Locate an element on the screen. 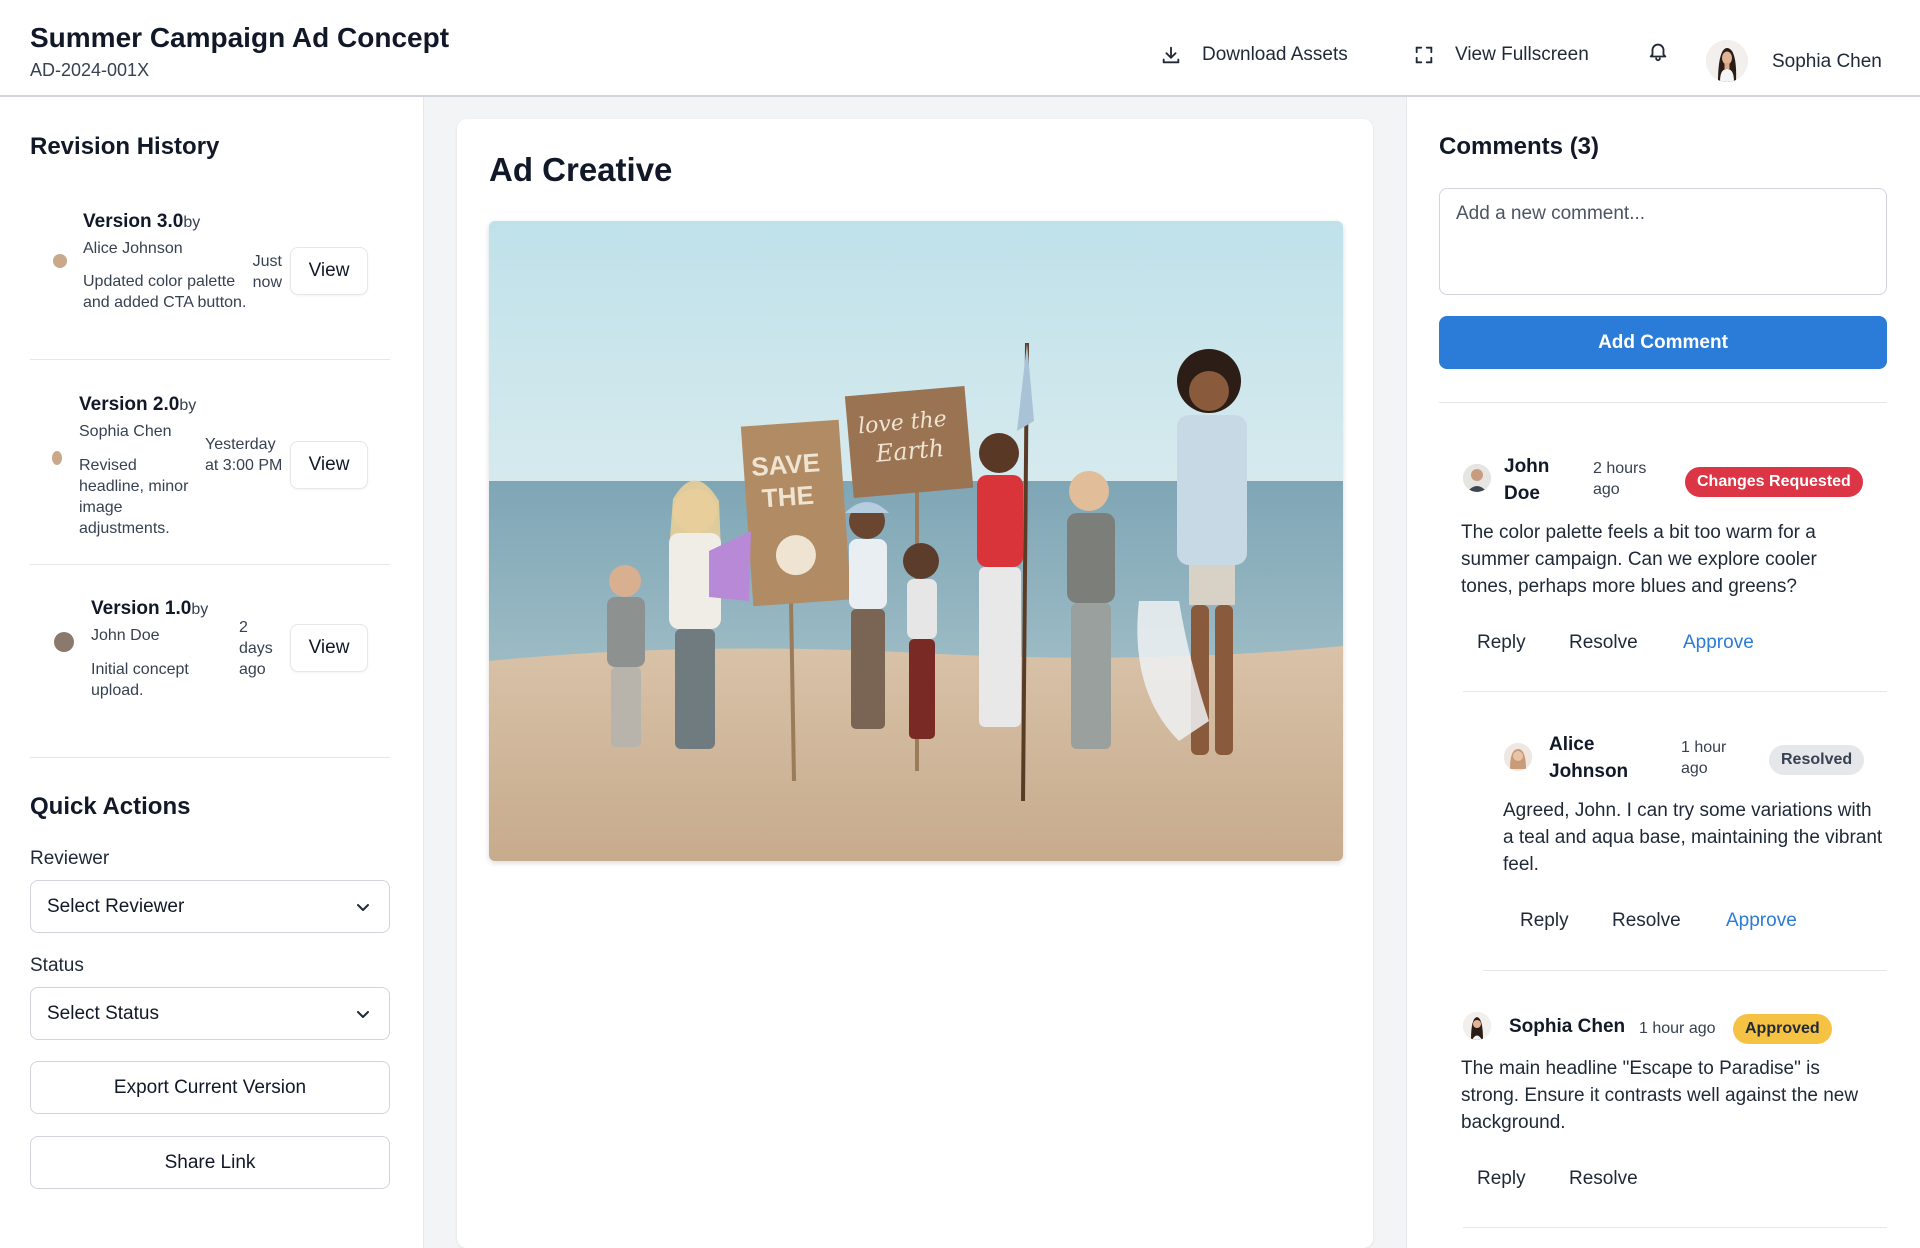 The height and width of the screenshot is (1248, 1920). revision-author: John Doe is located at coordinates (125, 635).